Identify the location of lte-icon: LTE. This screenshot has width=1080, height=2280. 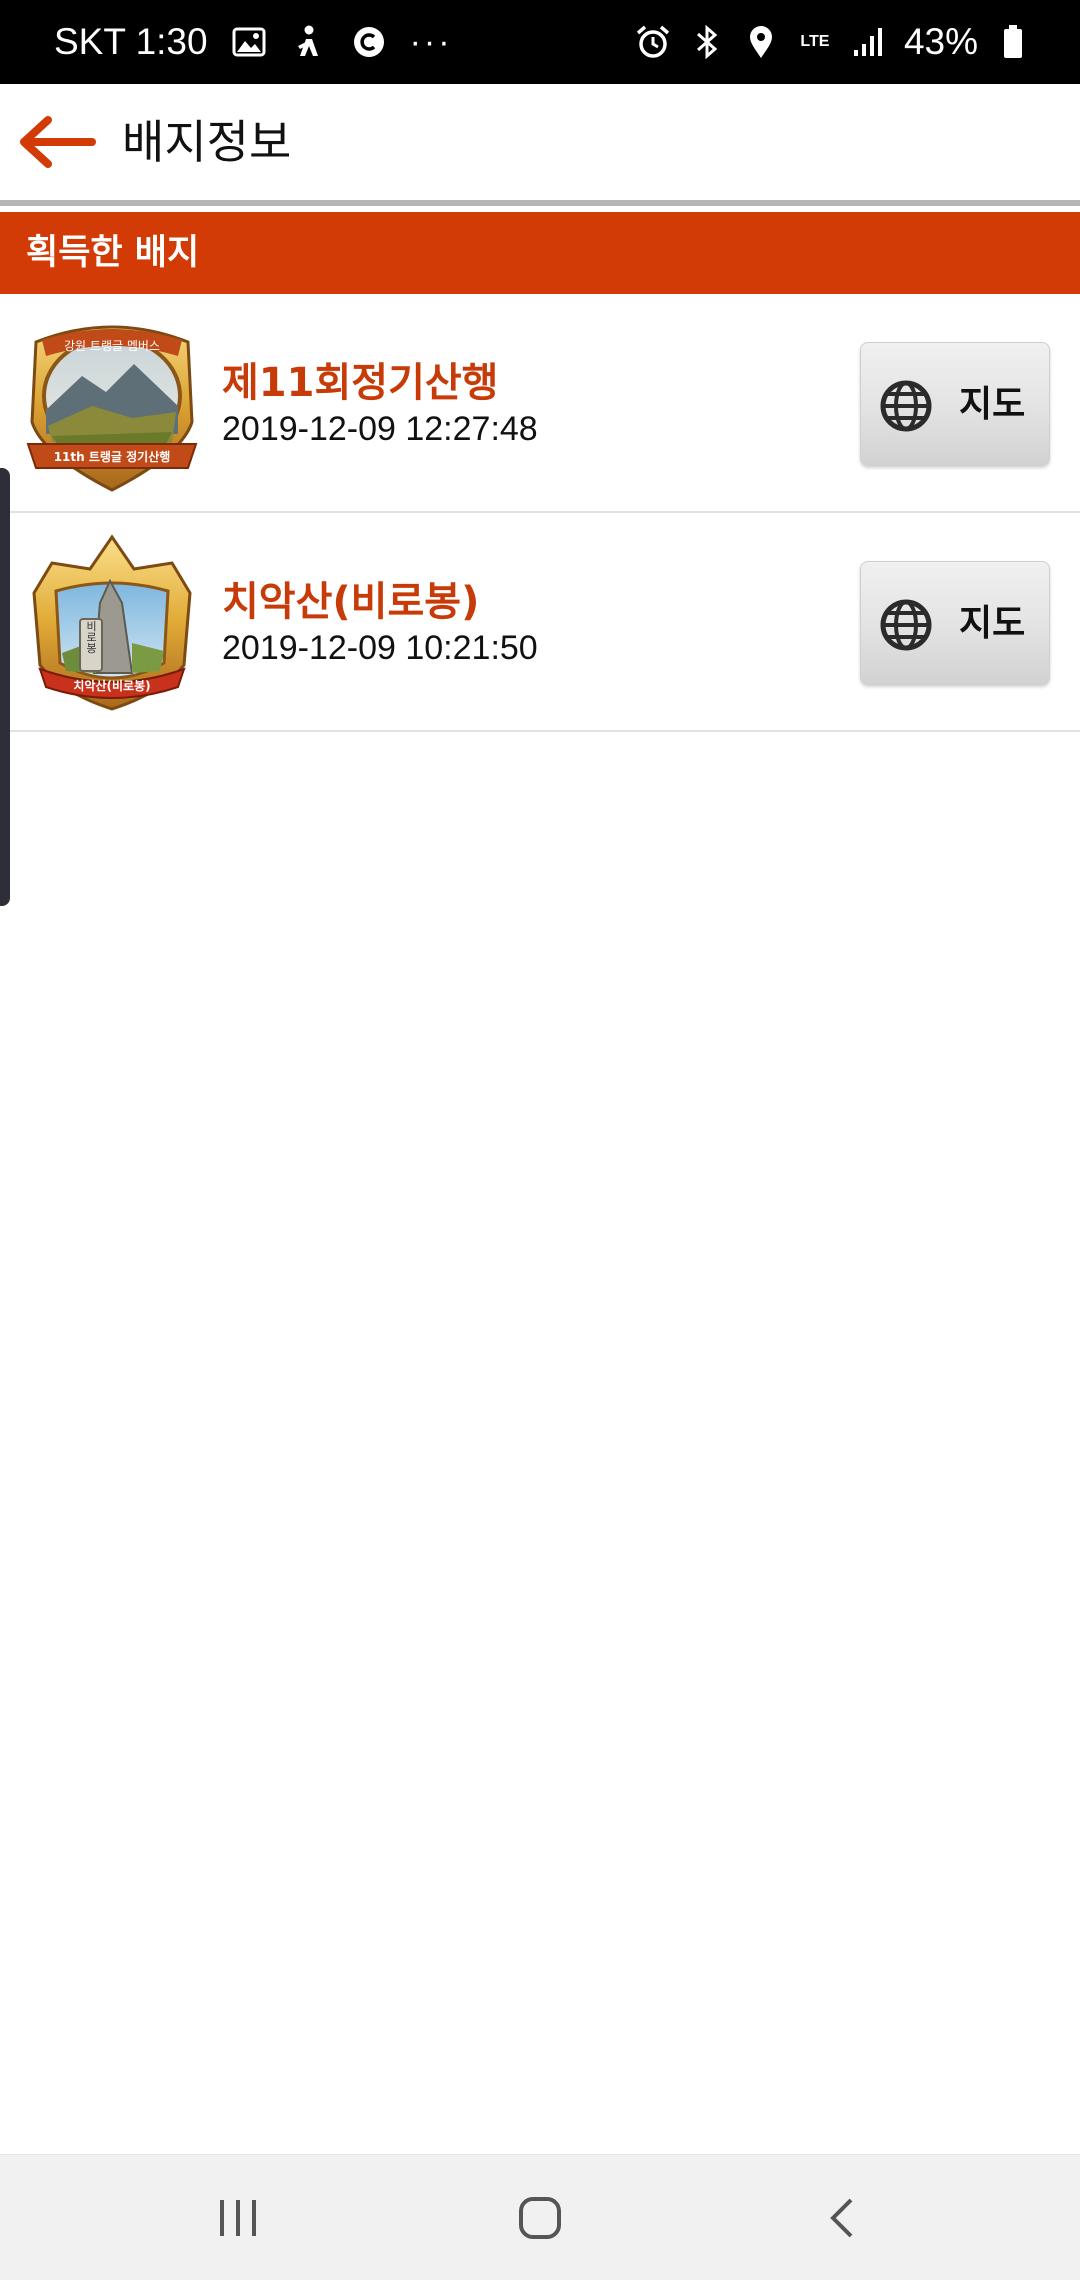
(815, 41).